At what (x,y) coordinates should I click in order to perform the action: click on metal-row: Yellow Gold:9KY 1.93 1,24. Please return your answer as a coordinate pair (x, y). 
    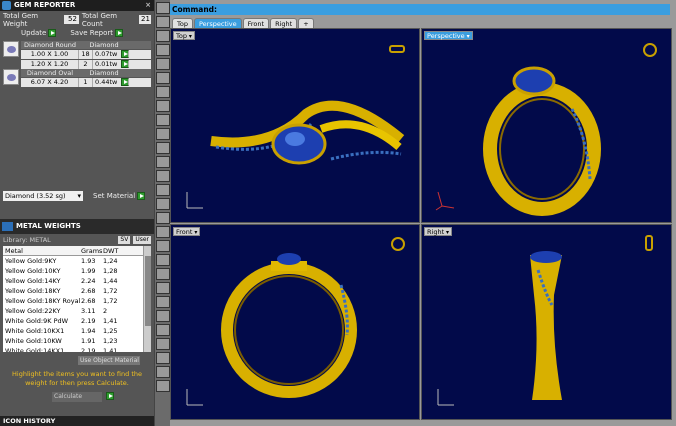
    Looking at the image, I should click on (77, 261).